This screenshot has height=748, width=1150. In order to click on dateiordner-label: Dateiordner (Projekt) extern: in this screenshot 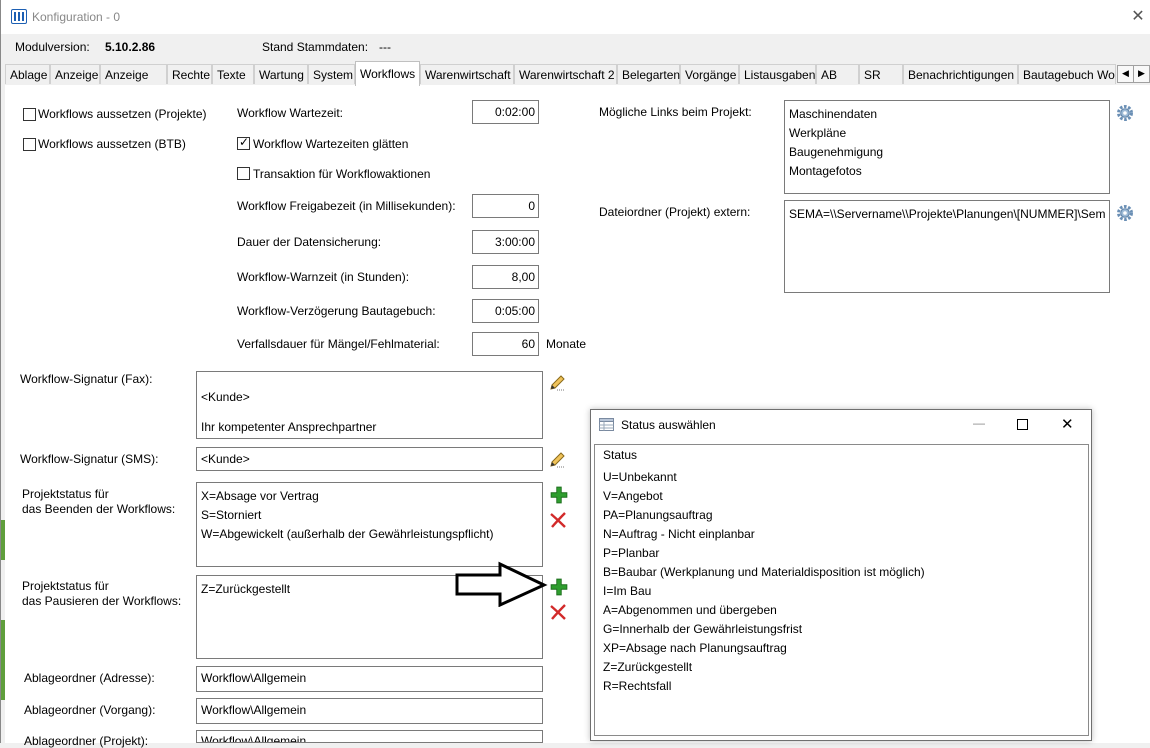, I will do `click(675, 212)`.